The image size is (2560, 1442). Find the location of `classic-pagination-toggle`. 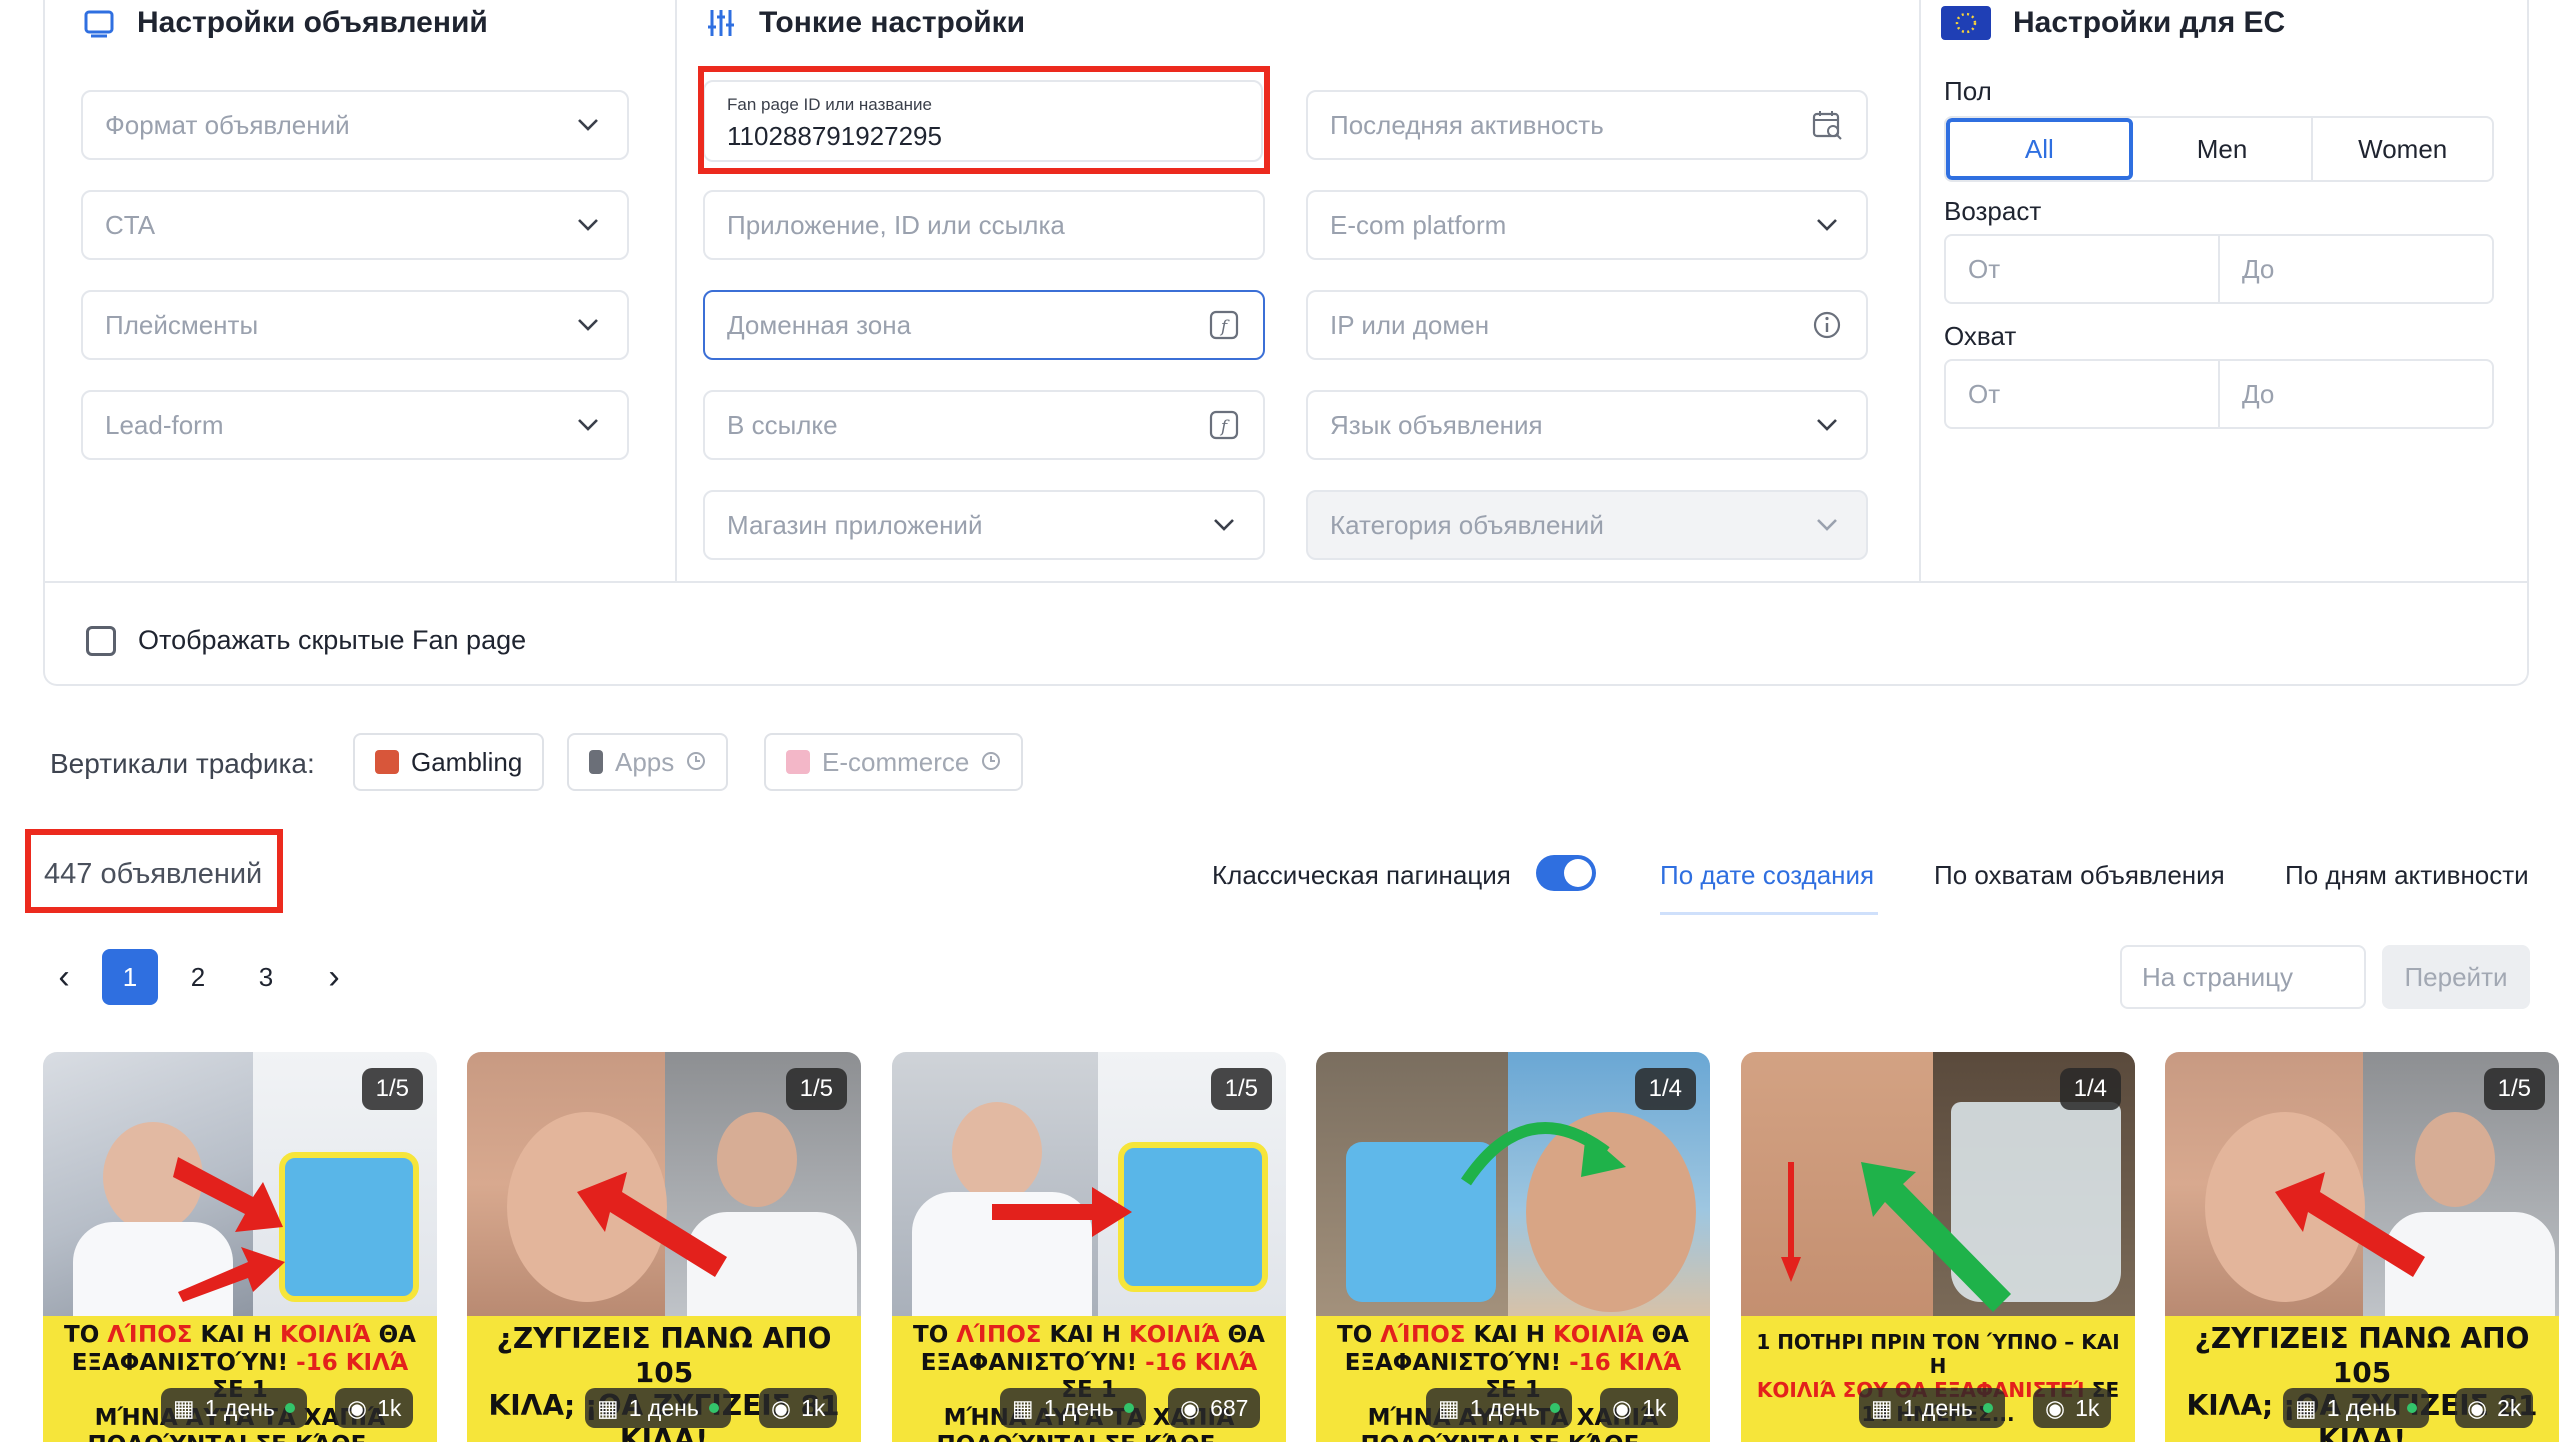

classic-pagination-toggle is located at coordinates (1566, 873).